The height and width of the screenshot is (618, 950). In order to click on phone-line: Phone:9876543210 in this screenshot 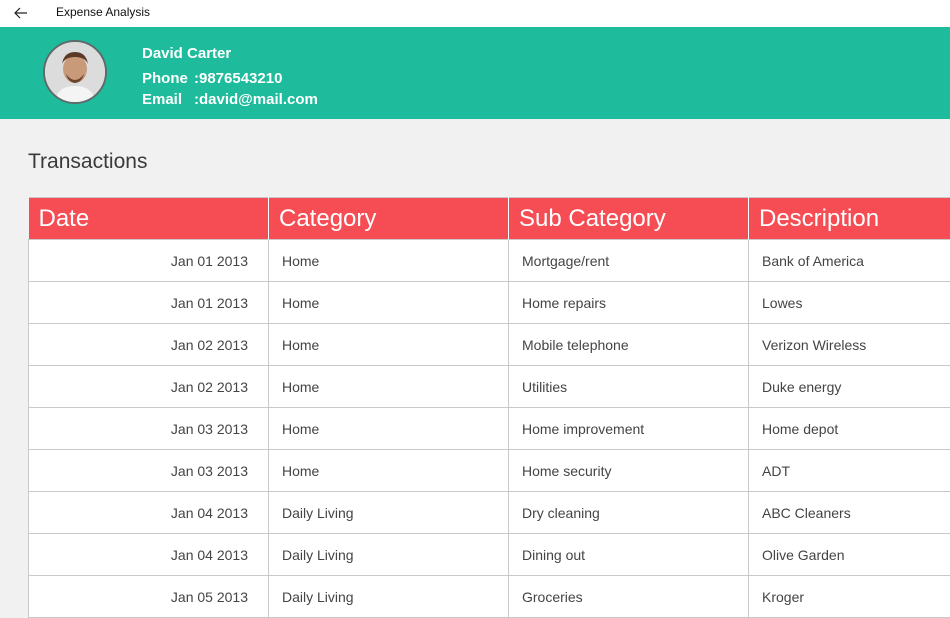, I will do `click(212, 78)`.